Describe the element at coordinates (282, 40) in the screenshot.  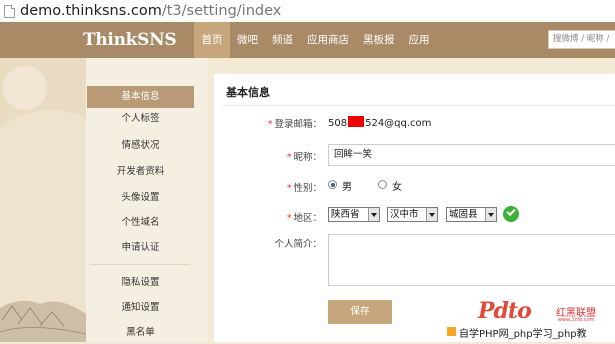
I see `nav-item-channel: 频道` at that location.